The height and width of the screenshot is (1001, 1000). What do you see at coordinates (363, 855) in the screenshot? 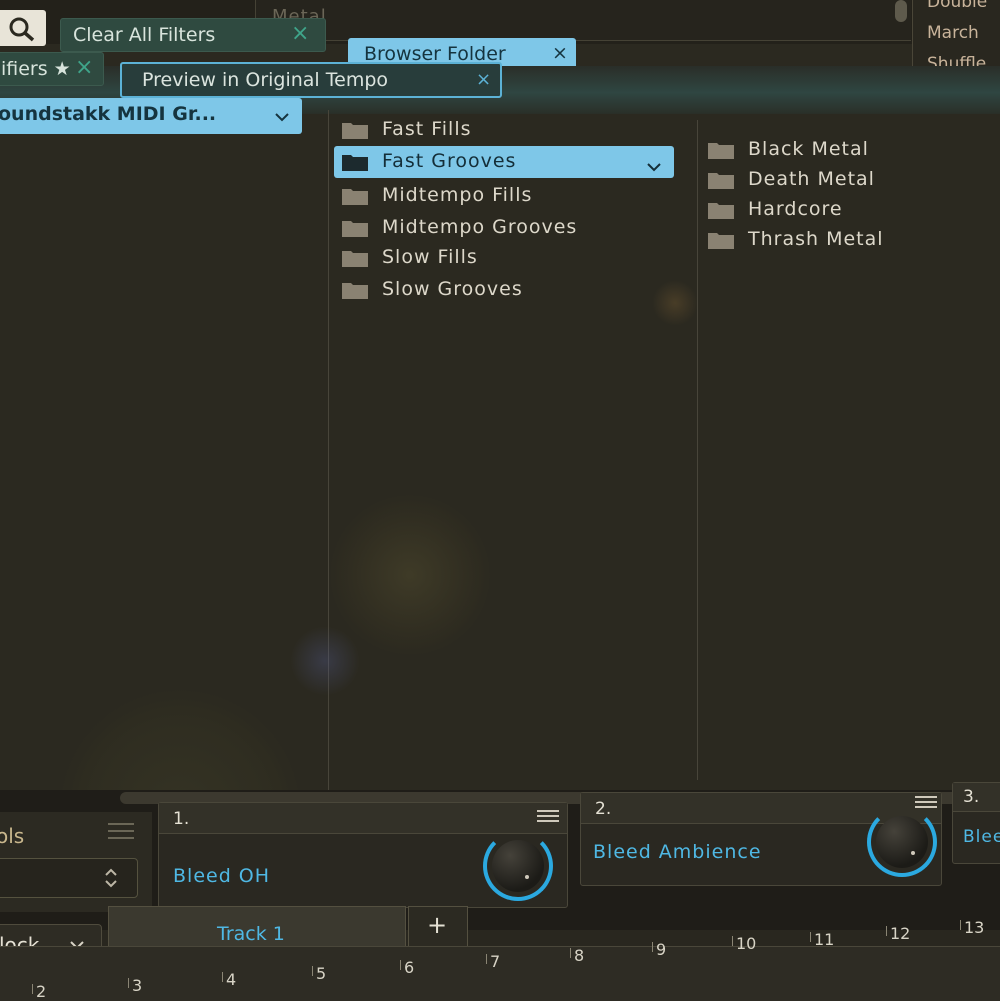
I see `mixer-slot: 1. Bleed OH` at bounding box center [363, 855].